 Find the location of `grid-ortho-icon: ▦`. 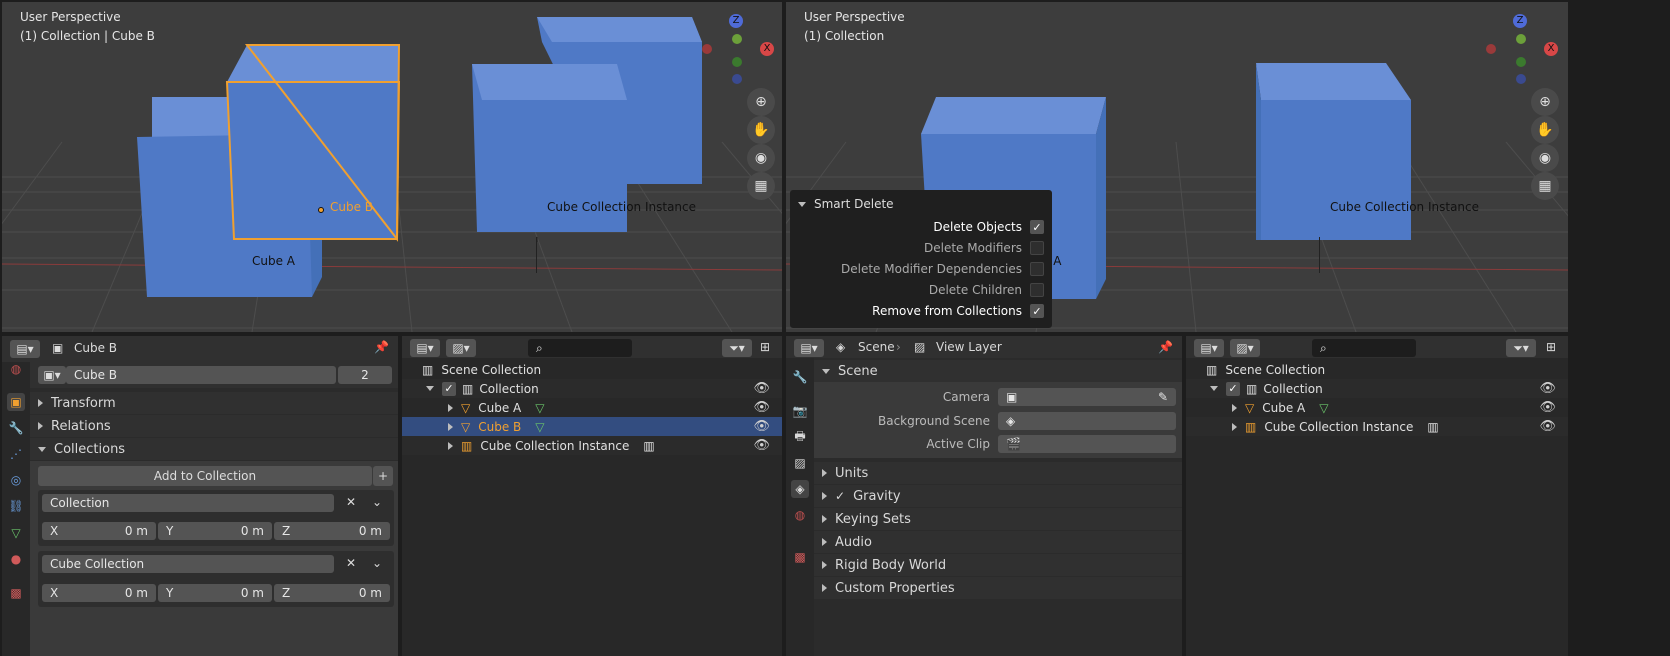

grid-ortho-icon: ▦ is located at coordinates (761, 186).